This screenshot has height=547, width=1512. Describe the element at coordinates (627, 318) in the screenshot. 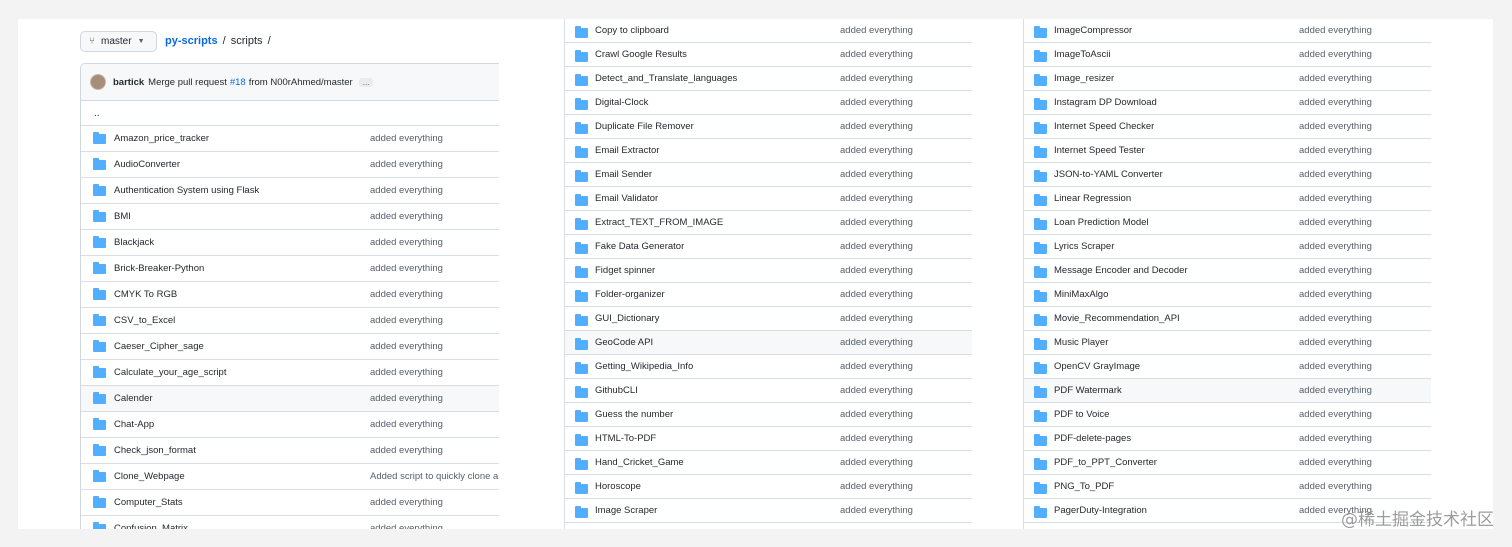

I see `folder-name-link: GUI_Dictionary` at that location.